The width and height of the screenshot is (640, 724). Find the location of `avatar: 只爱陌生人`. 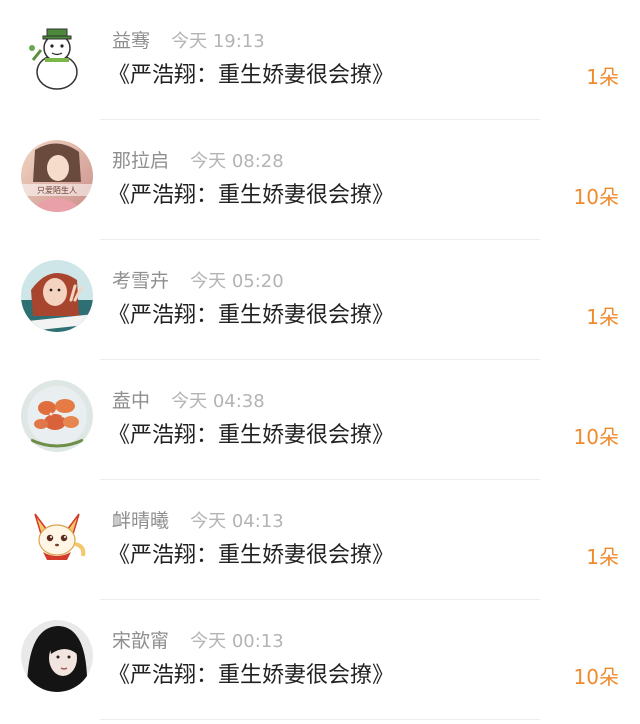

avatar: 只爱陌生人 is located at coordinates (57, 176).